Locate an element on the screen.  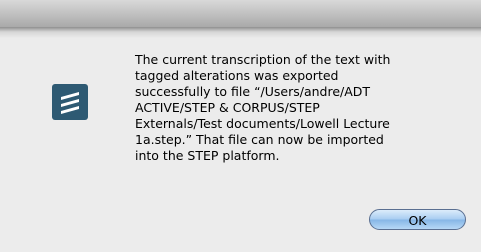
step-app-icon is located at coordinates (70, 102).